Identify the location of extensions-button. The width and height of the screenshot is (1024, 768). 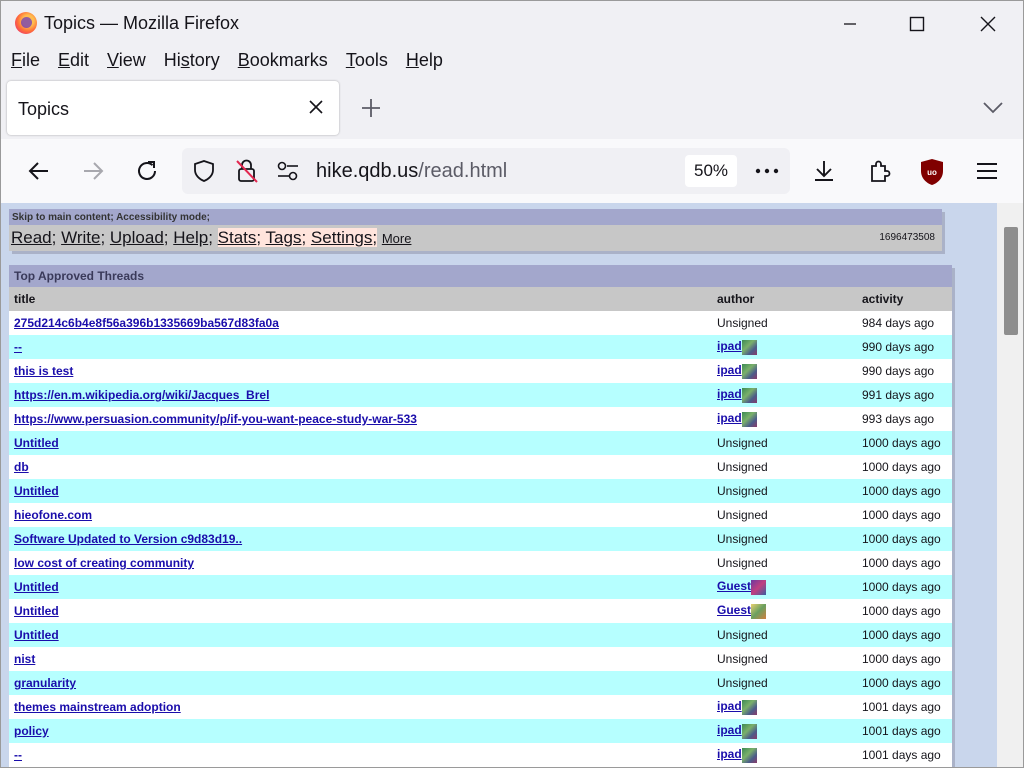
(879, 171).